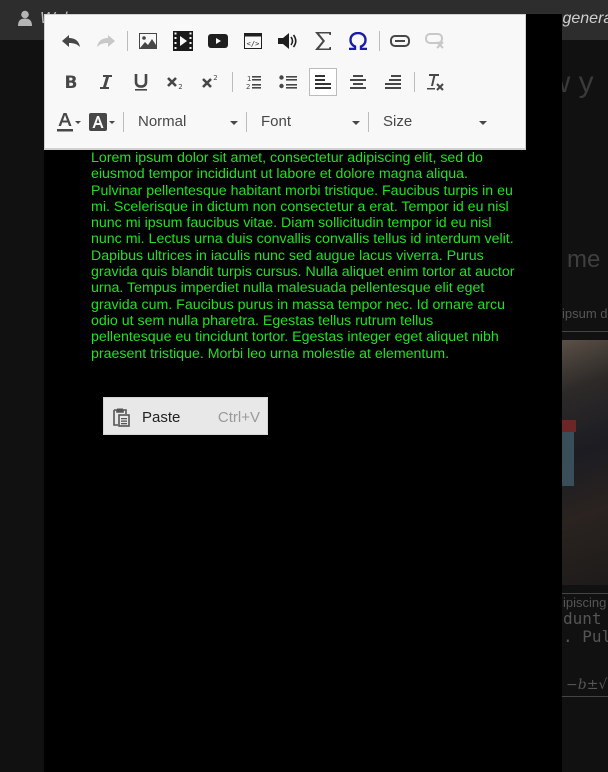  I want to click on bulleted-list-button, so click(288, 82).